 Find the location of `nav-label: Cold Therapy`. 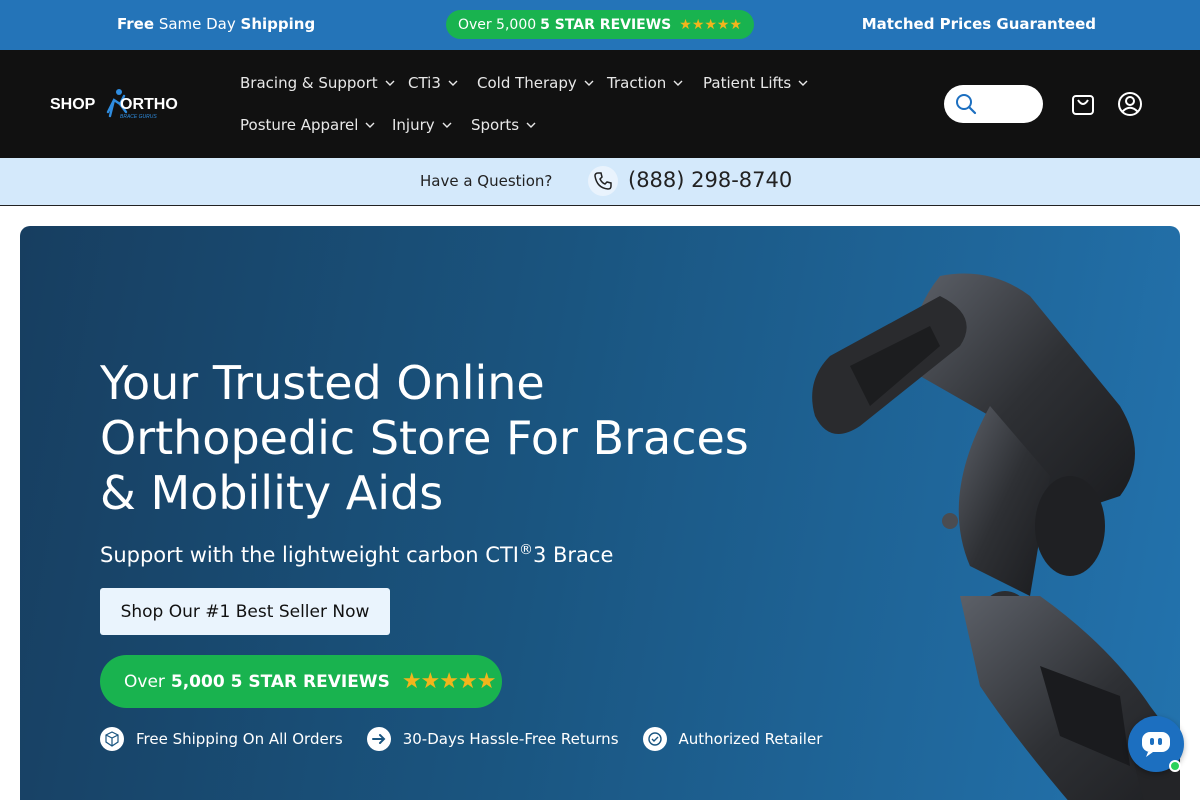

nav-label: Cold Therapy is located at coordinates (527, 83).